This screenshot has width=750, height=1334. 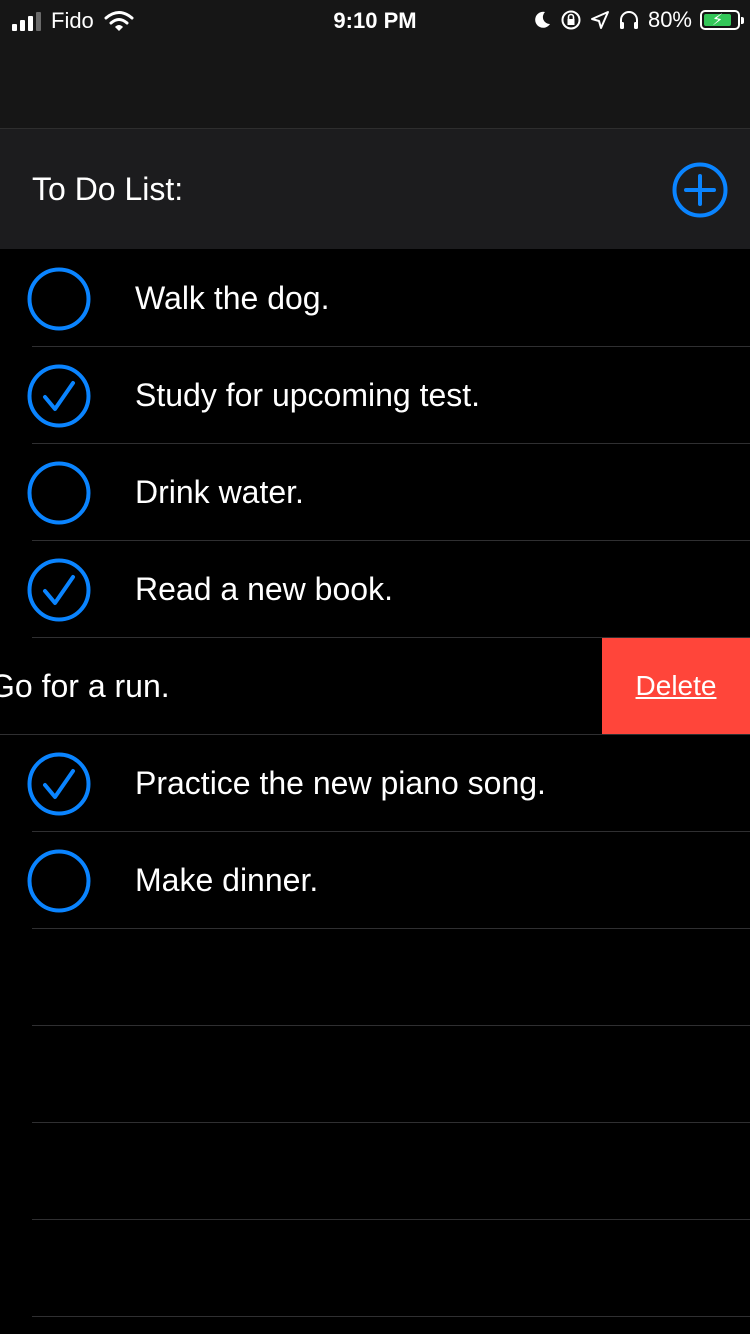 I want to click on status-bar: Fido 9:10 PM 80% ⚡, so click(x=375, y=20).